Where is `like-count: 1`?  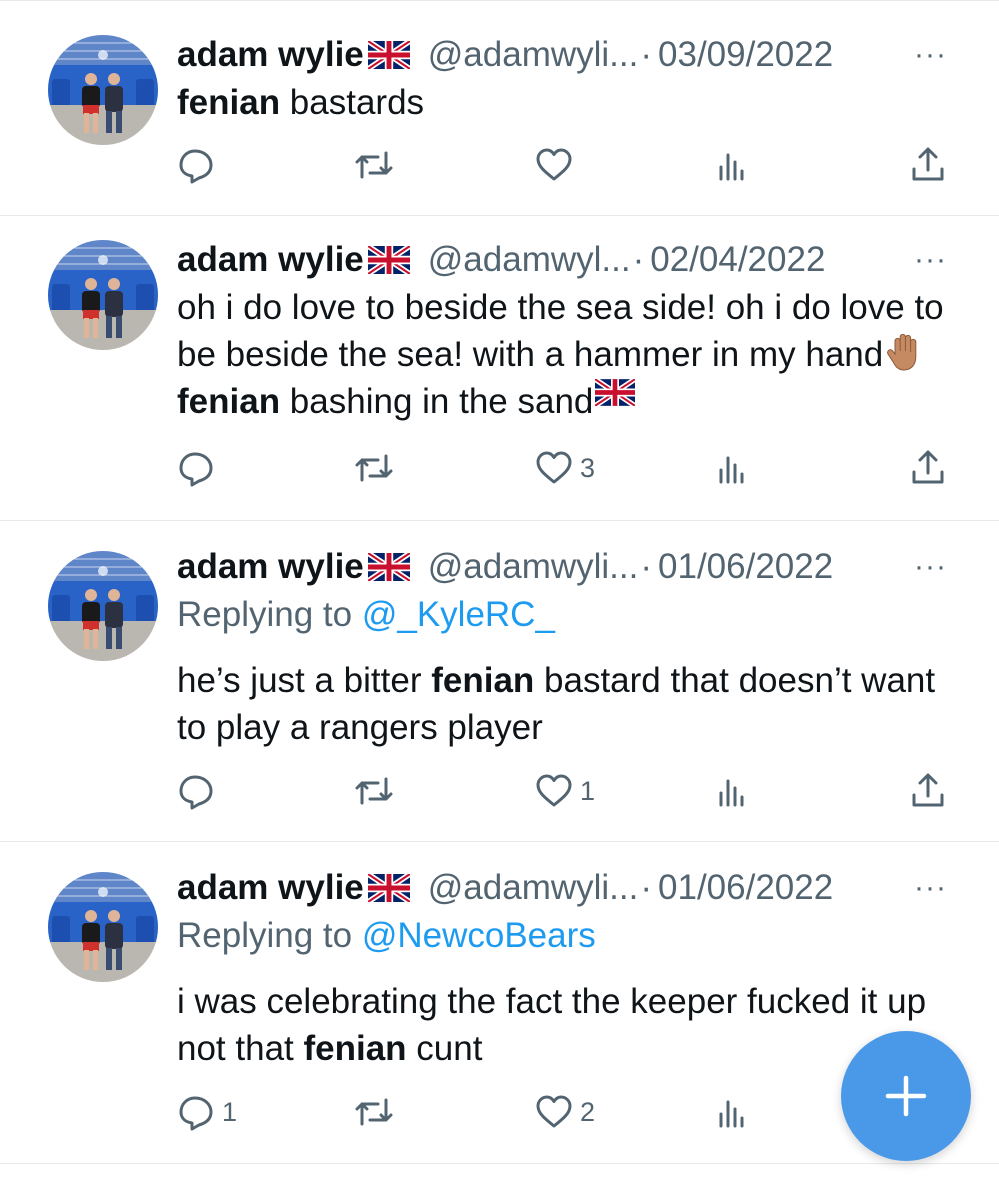 like-count: 1 is located at coordinates (588, 790).